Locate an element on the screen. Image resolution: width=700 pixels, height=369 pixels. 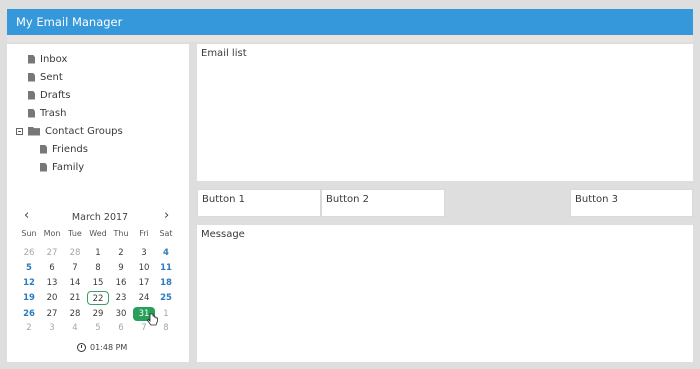
calendar-day: 7 is located at coordinates (75, 268).